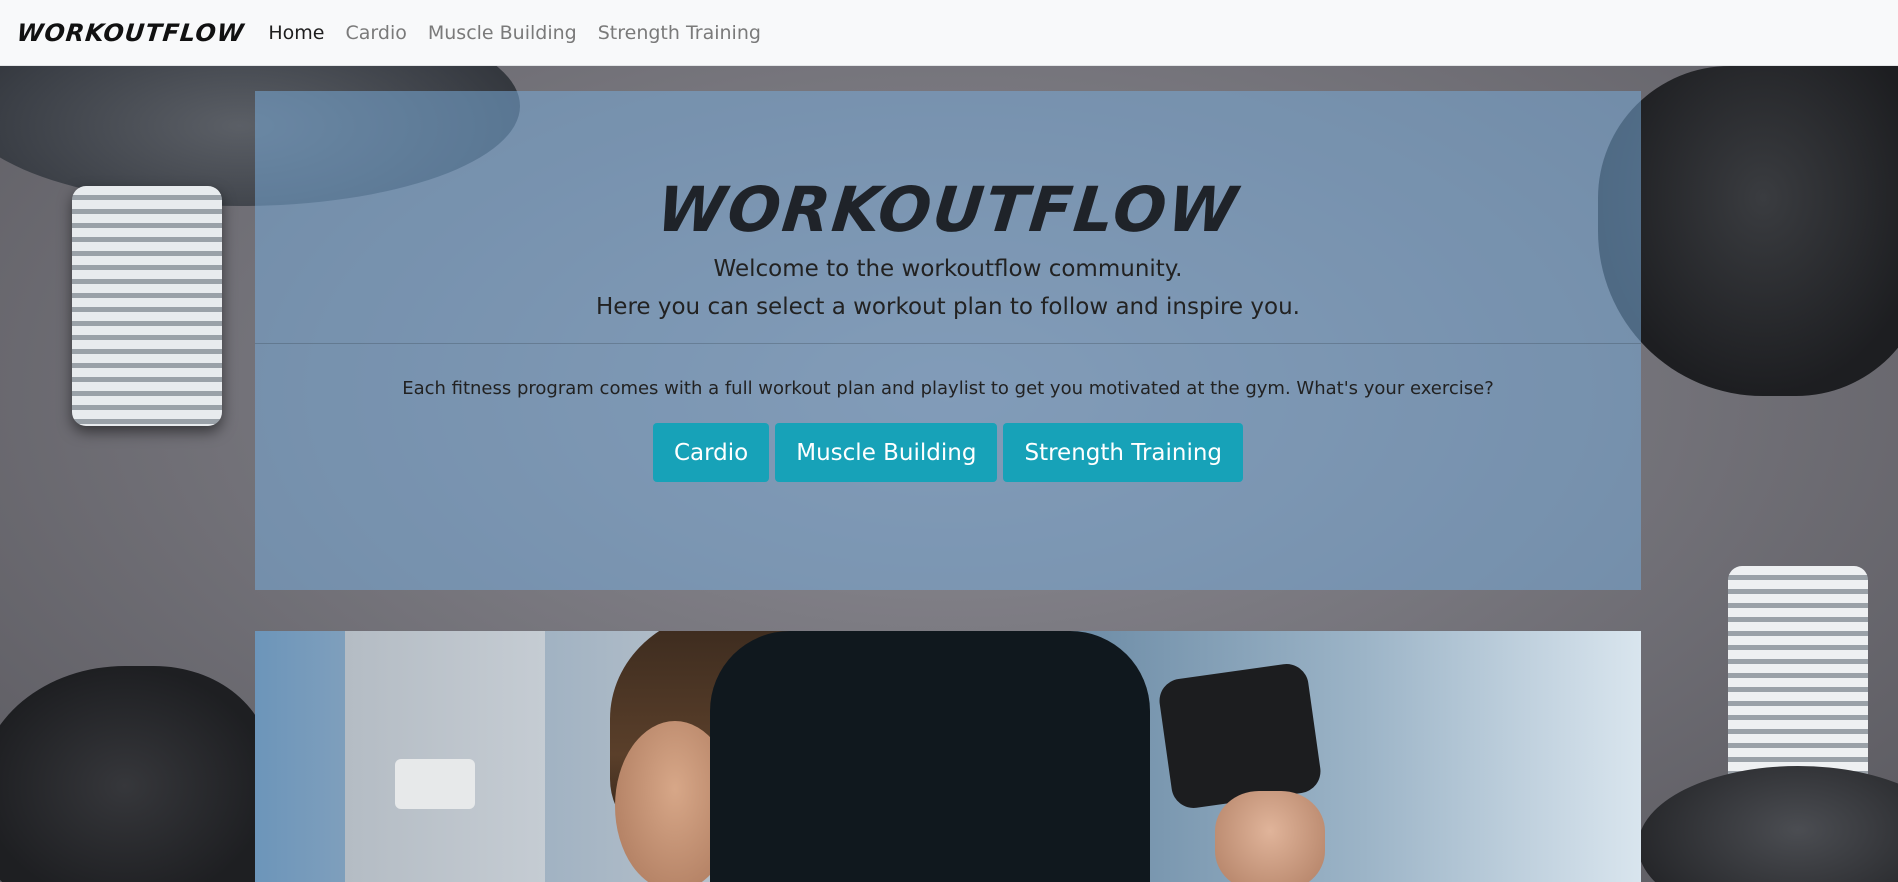  What do you see at coordinates (435, 784) in the screenshot?
I see `photo-thermostat` at bounding box center [435, 784].